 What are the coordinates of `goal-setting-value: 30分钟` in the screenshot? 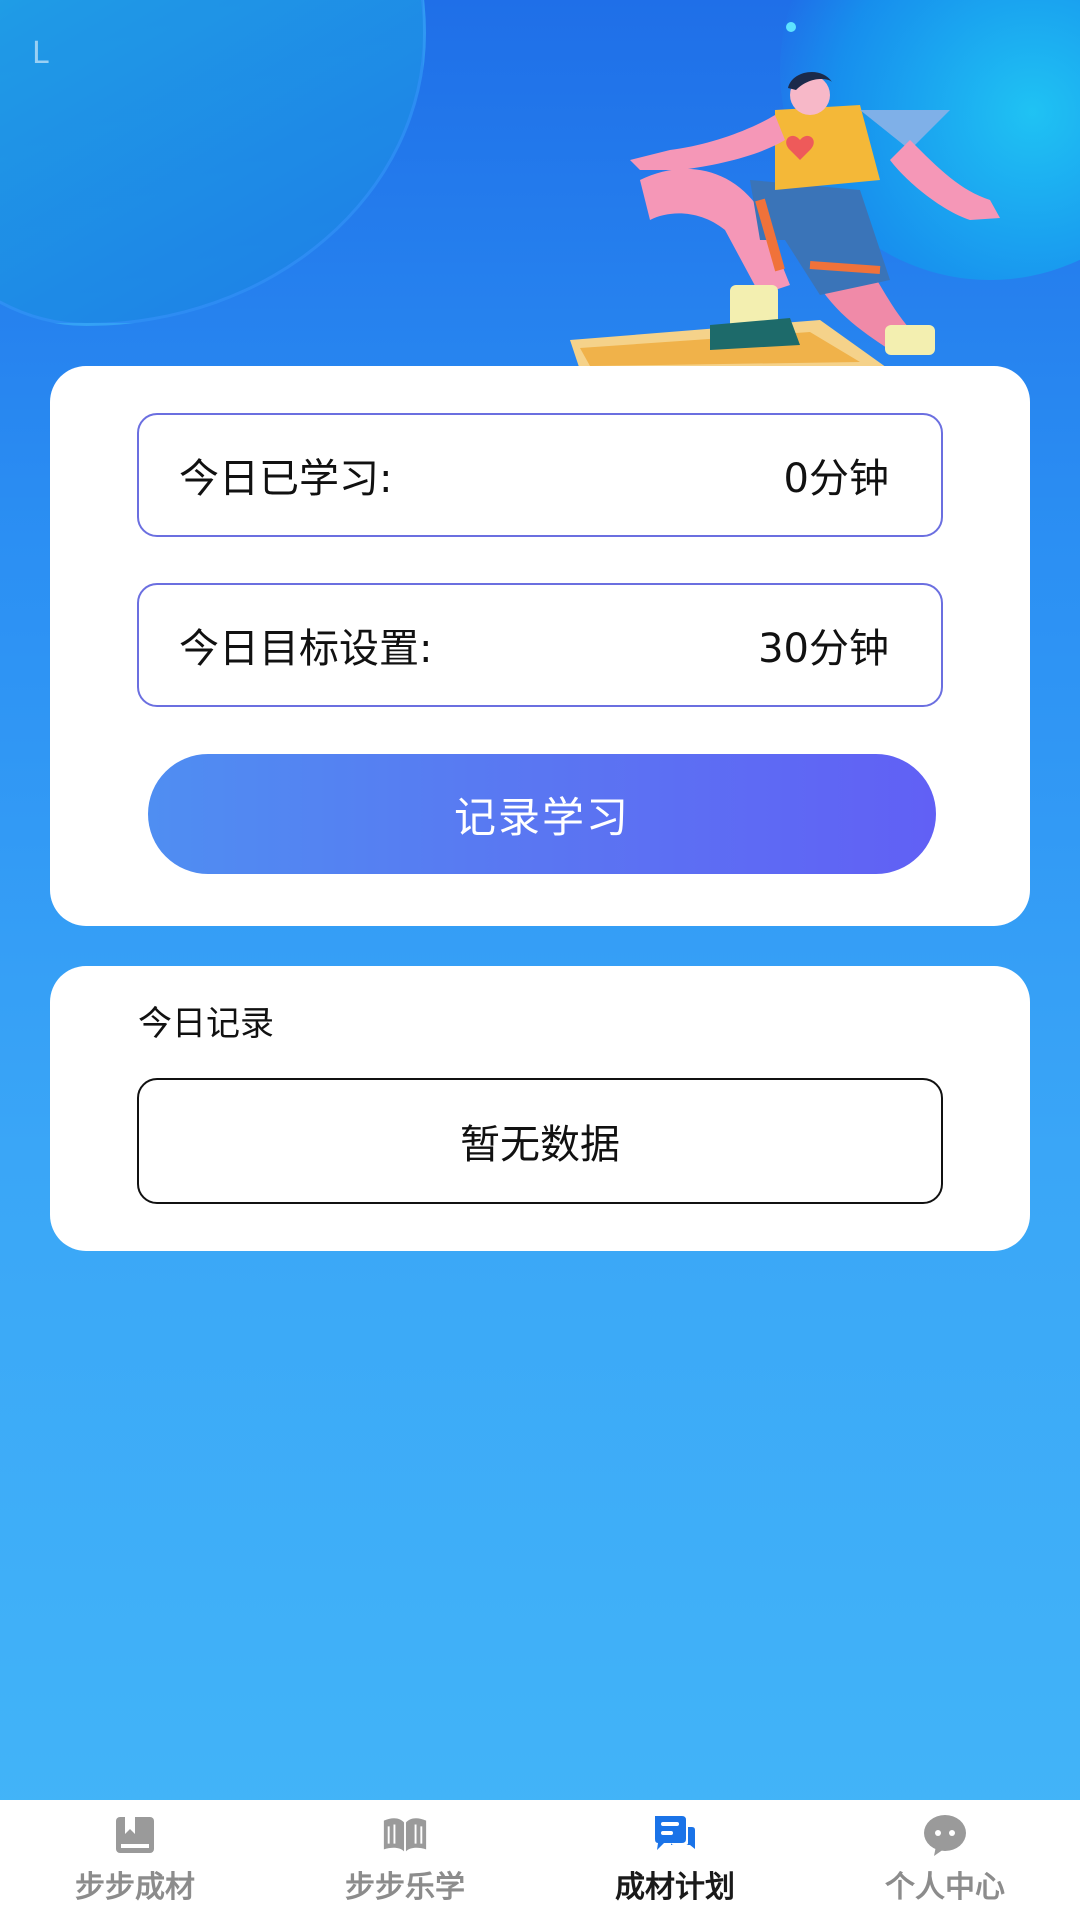 It's located at (823, 649).